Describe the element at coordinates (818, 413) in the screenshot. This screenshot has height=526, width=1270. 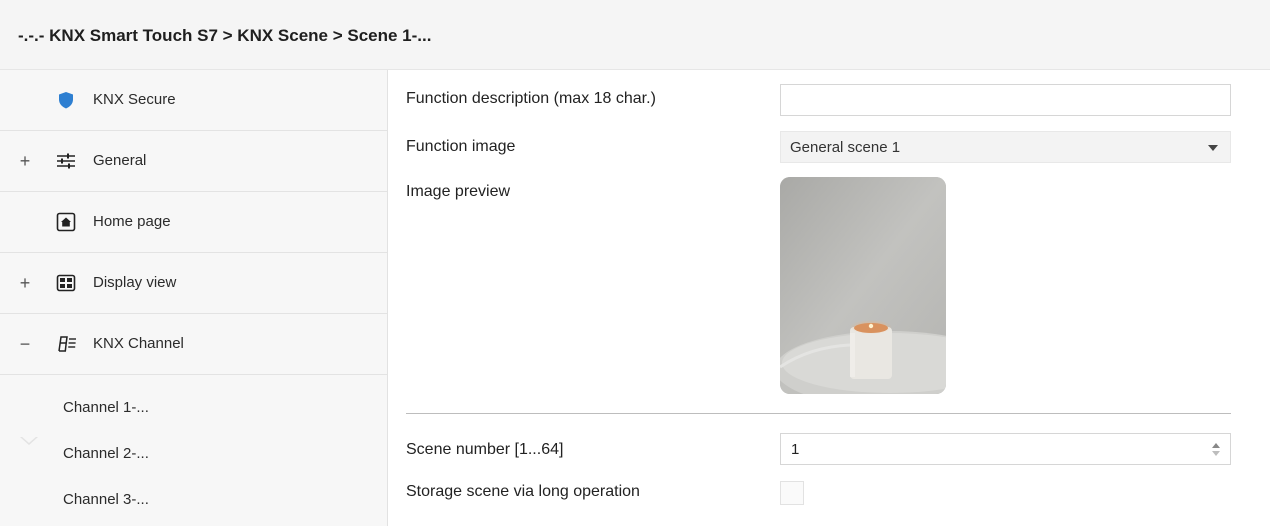
I see `section-divider` at that location.